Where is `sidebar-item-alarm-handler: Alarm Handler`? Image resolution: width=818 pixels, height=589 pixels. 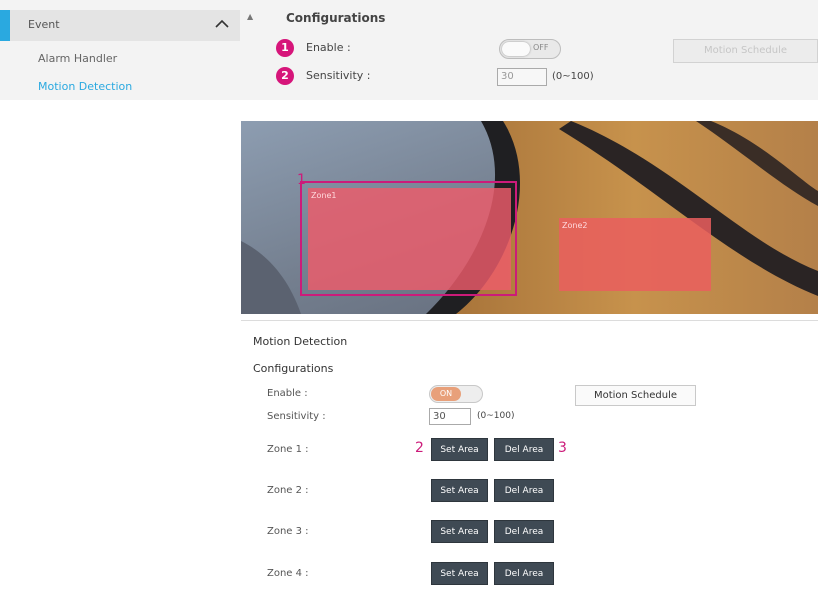 sidebar-item-alarm-handler: Alarm Handler is located at coordinates (77, 58).